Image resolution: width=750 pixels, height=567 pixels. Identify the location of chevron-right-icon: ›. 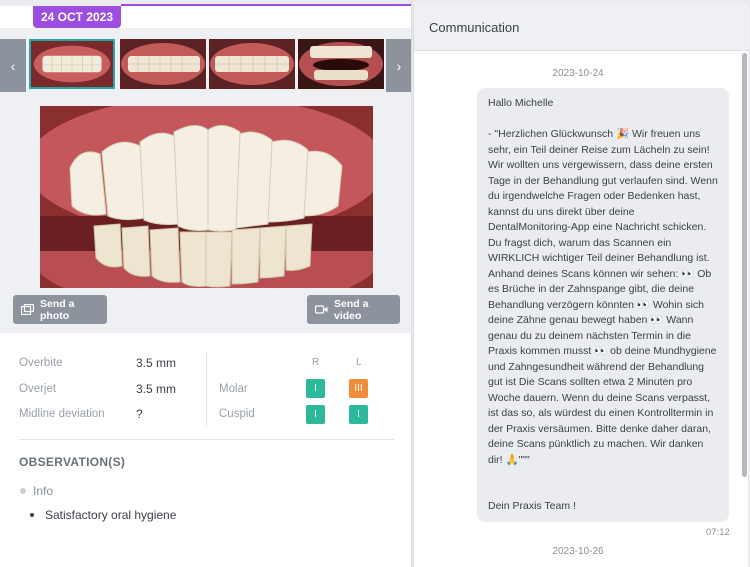
(399, 65).